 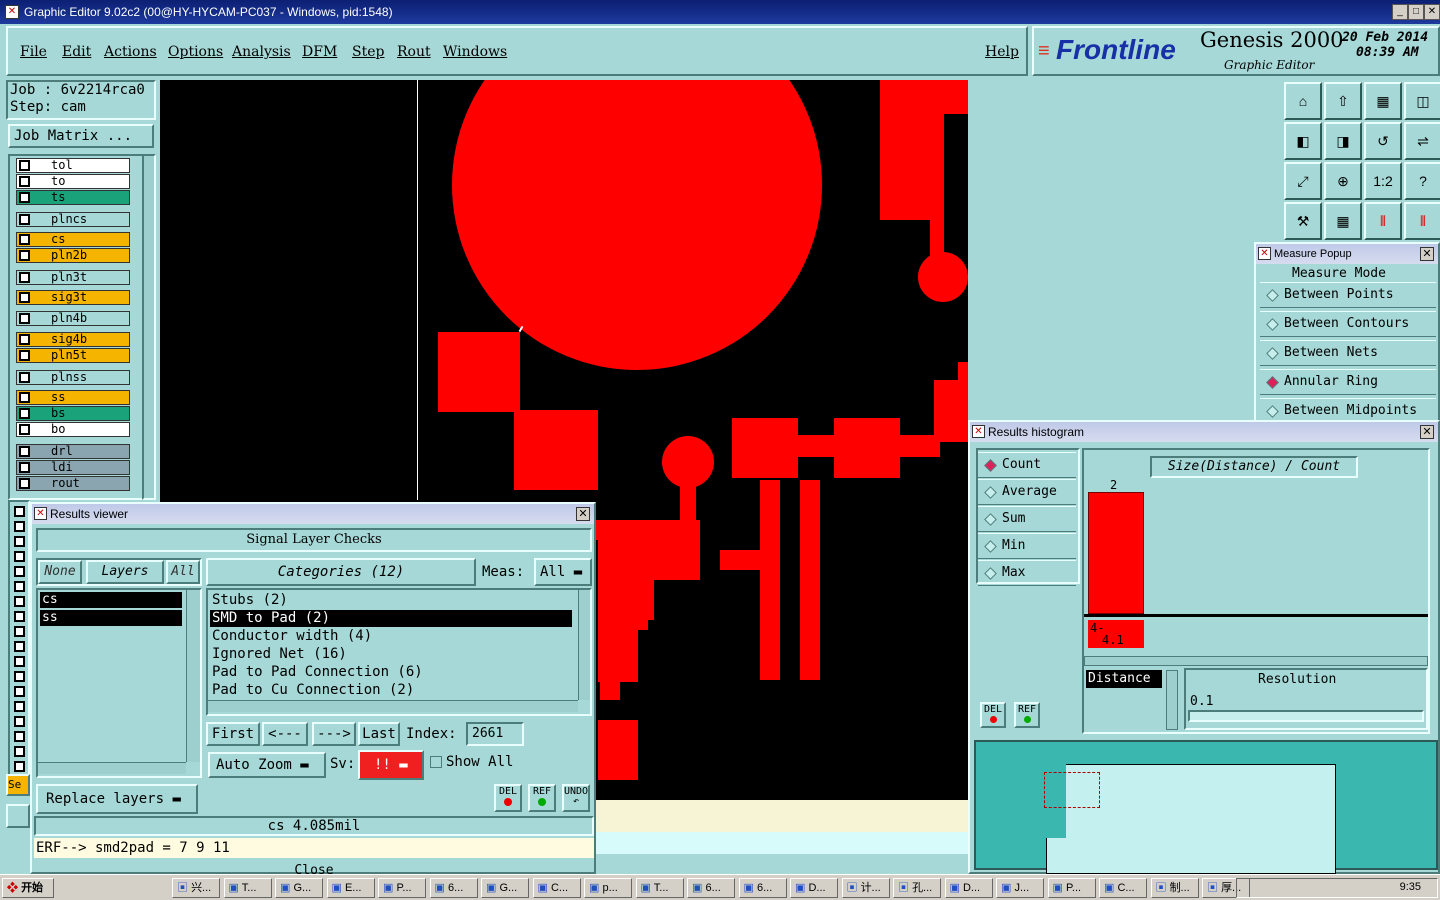 What do you see at coordinates (28, 888) in the screenshot?
I see `start-button: ❖ 开始` at bounding box center [28, 888].